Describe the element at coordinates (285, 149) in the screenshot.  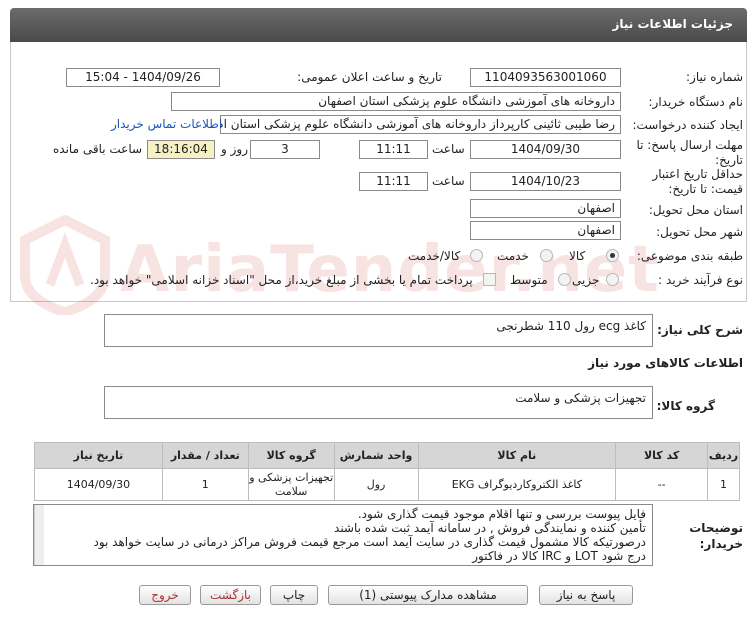
I see `days-field: 3` at that location.